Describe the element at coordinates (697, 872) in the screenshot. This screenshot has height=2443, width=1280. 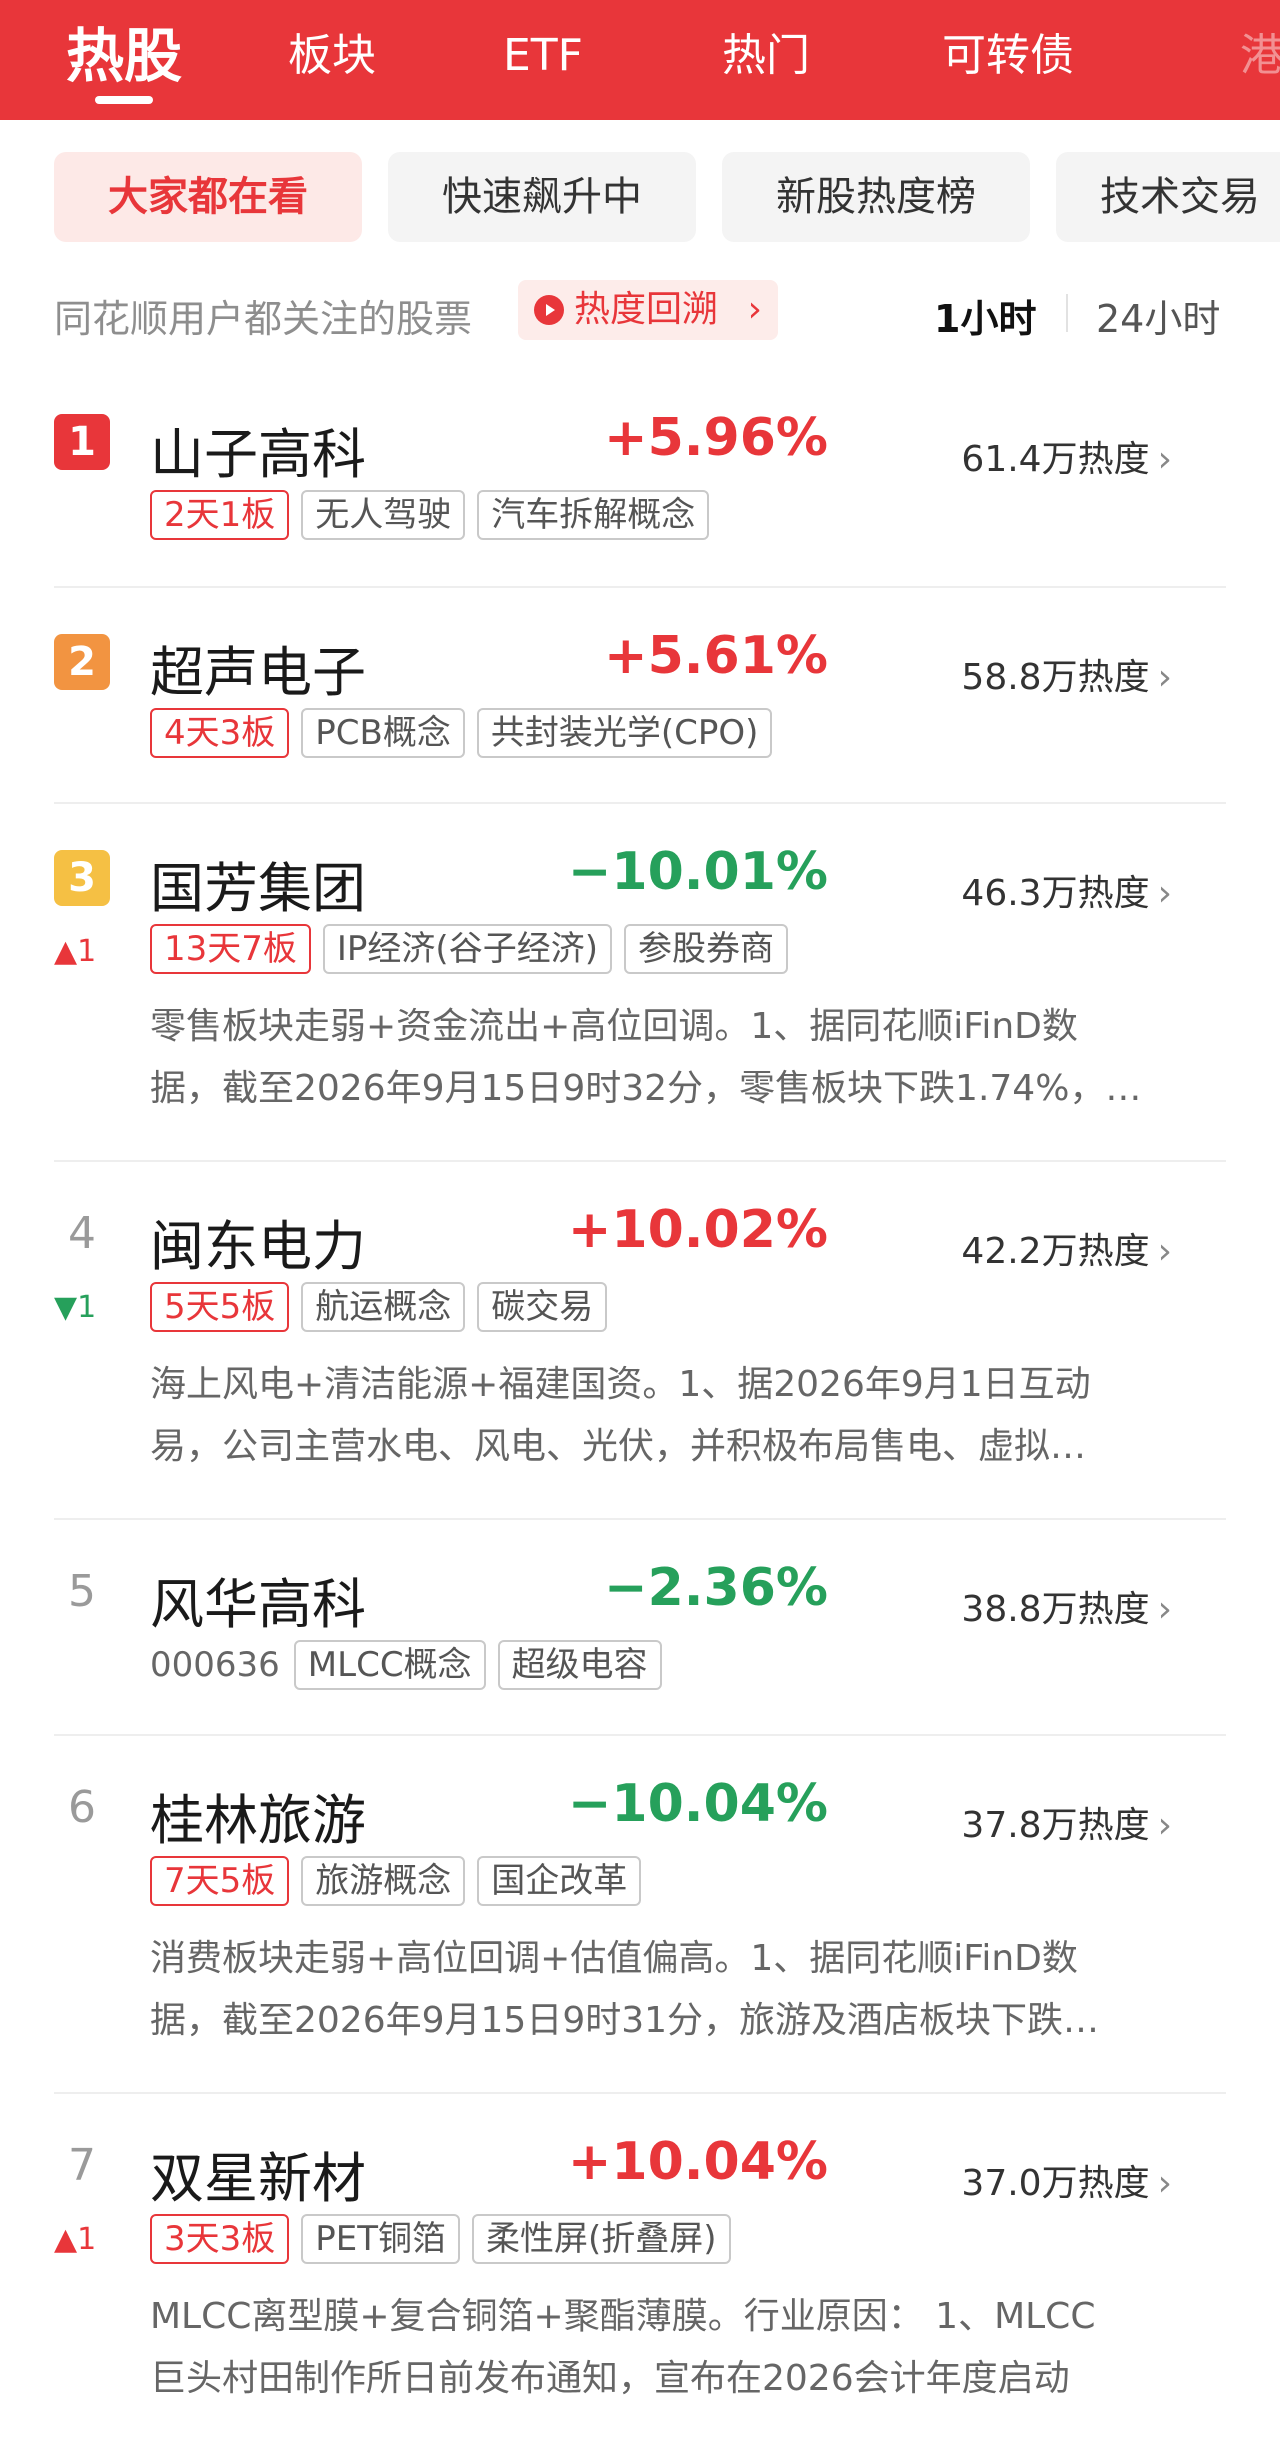
I see `change-percent: −10.01%` at that location.